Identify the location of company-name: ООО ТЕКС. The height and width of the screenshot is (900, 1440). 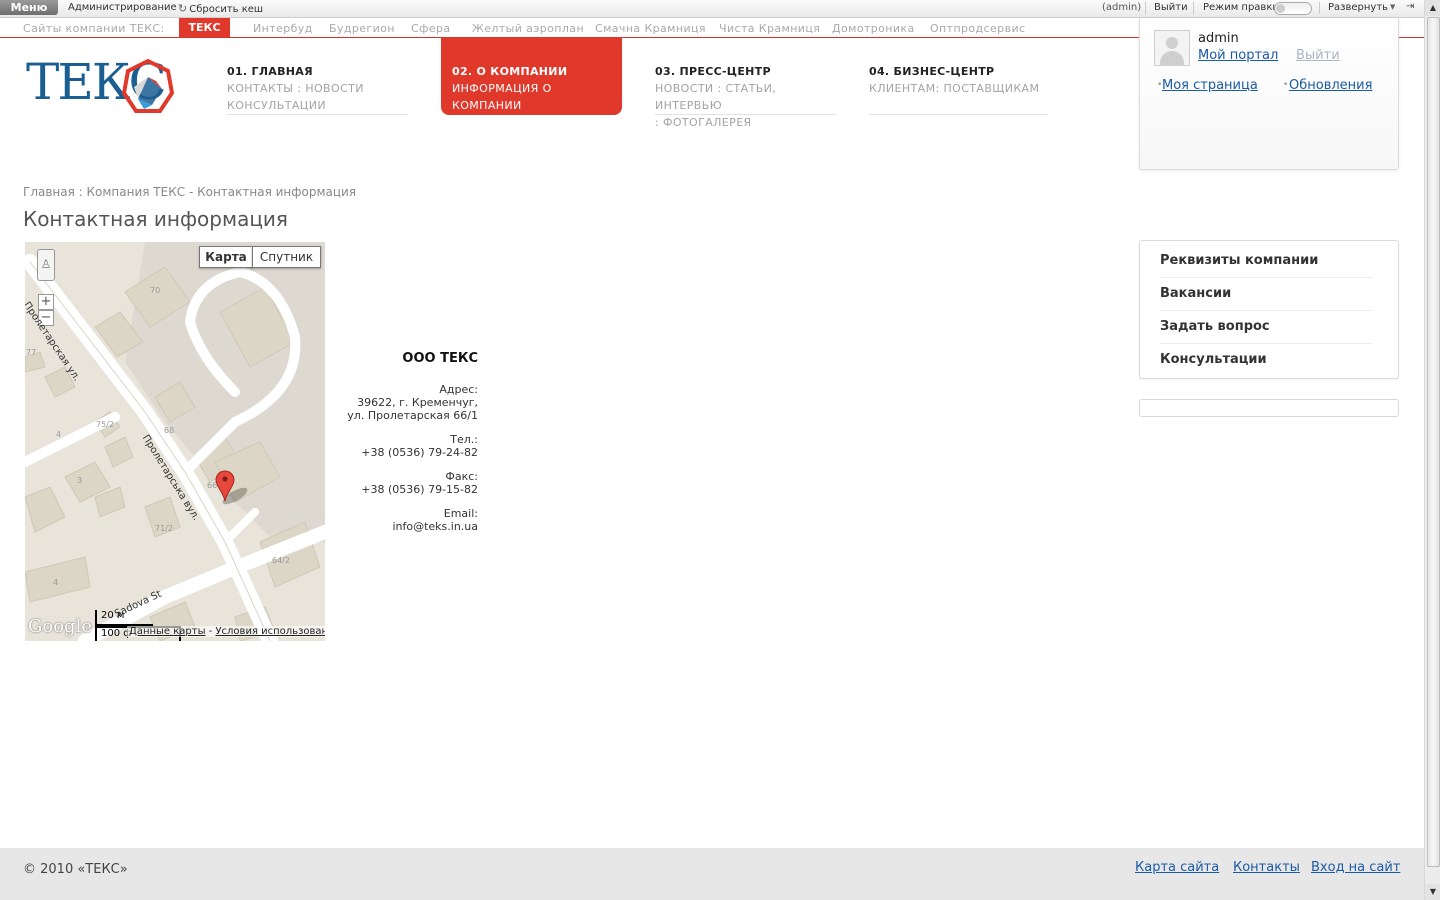
(440, 358).